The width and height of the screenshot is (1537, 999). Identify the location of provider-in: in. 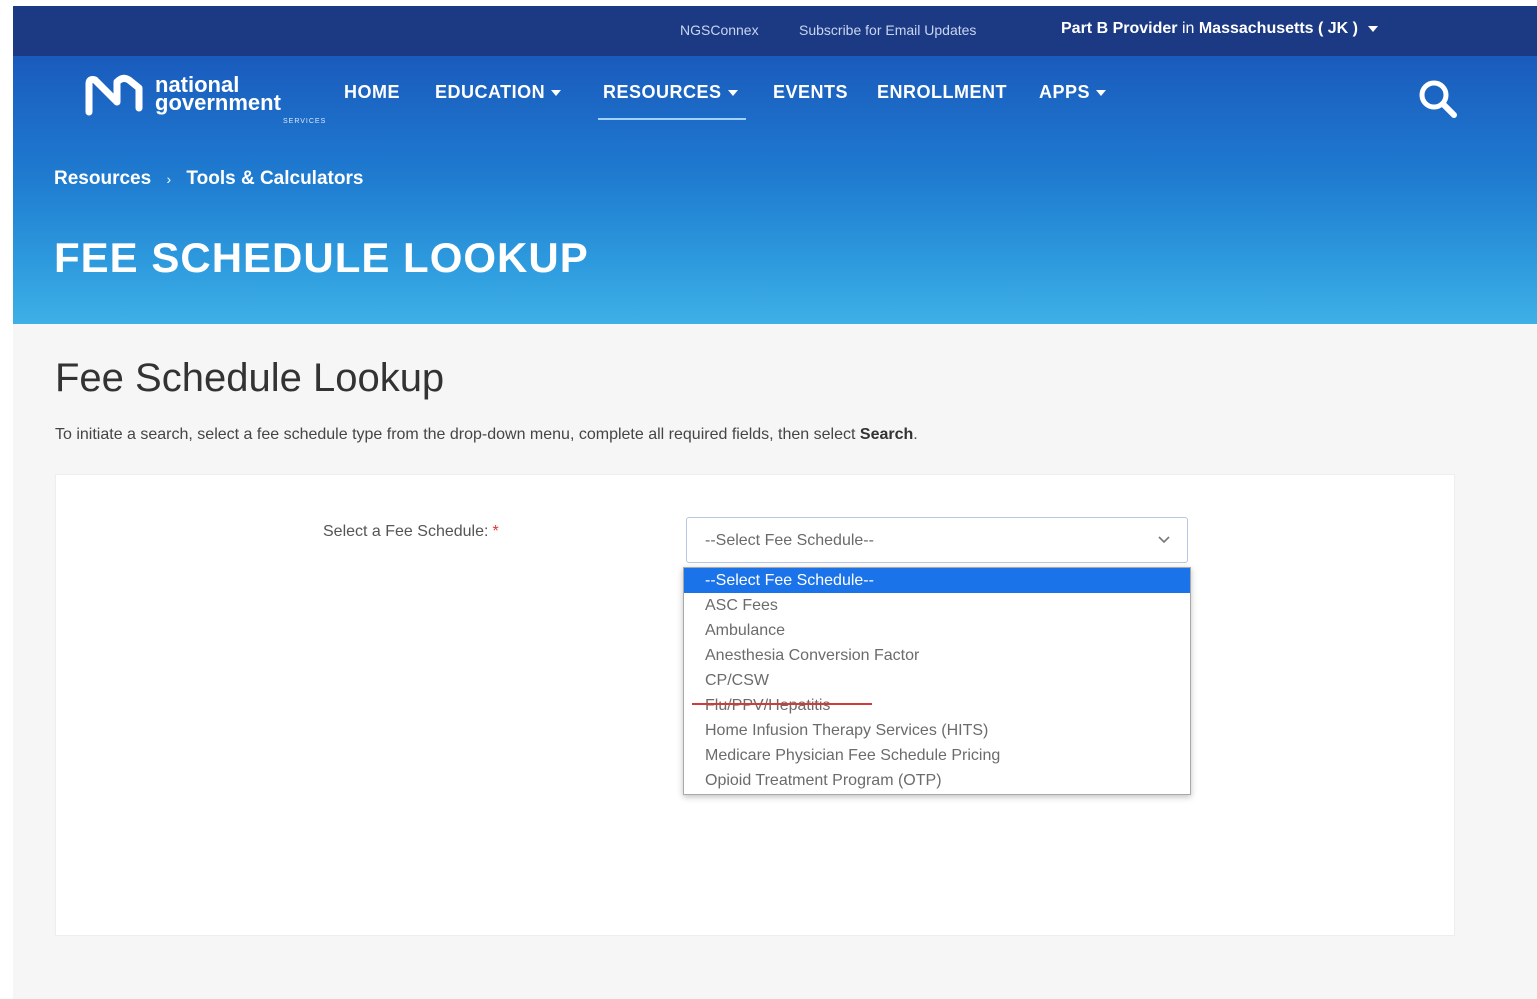
(1188, 28).